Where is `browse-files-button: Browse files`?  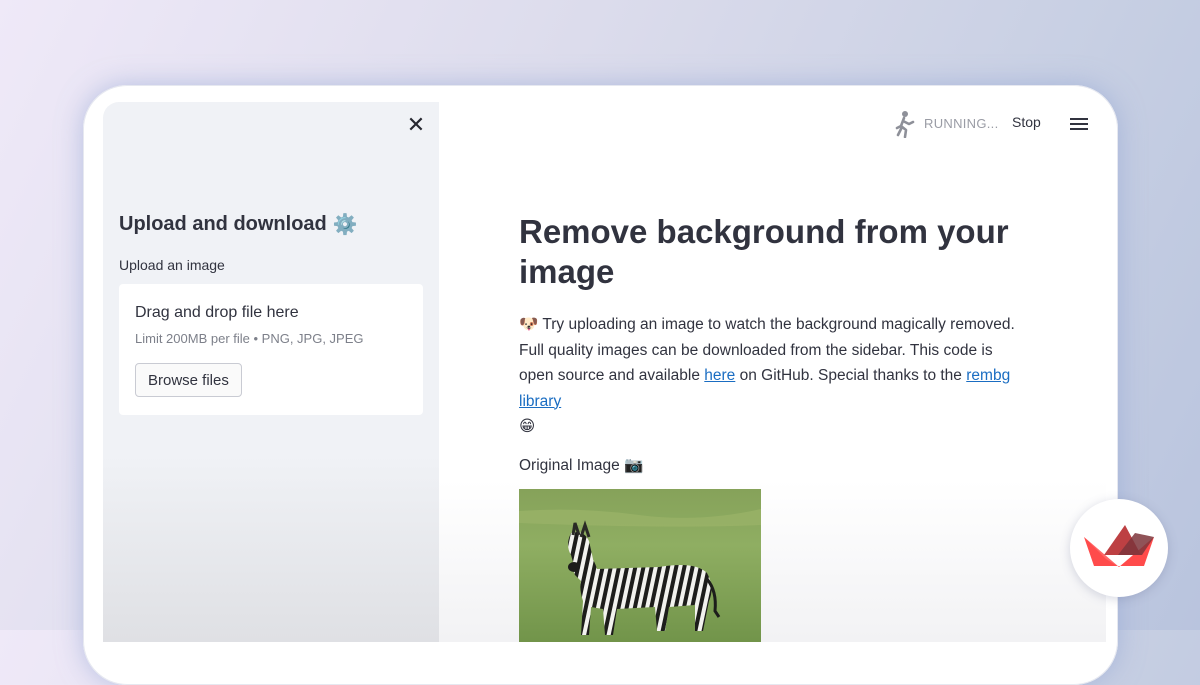 browse-files-button: Browse files is located at coordinates (188, 380).